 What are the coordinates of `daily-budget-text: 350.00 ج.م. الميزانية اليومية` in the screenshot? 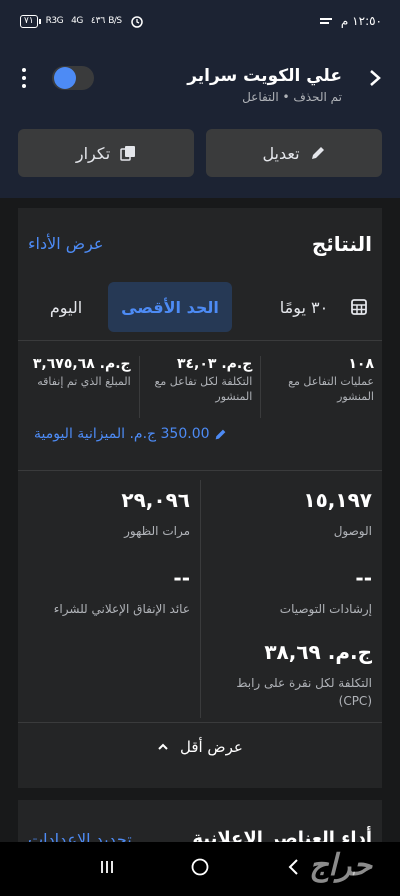 It's located at (122, 434).